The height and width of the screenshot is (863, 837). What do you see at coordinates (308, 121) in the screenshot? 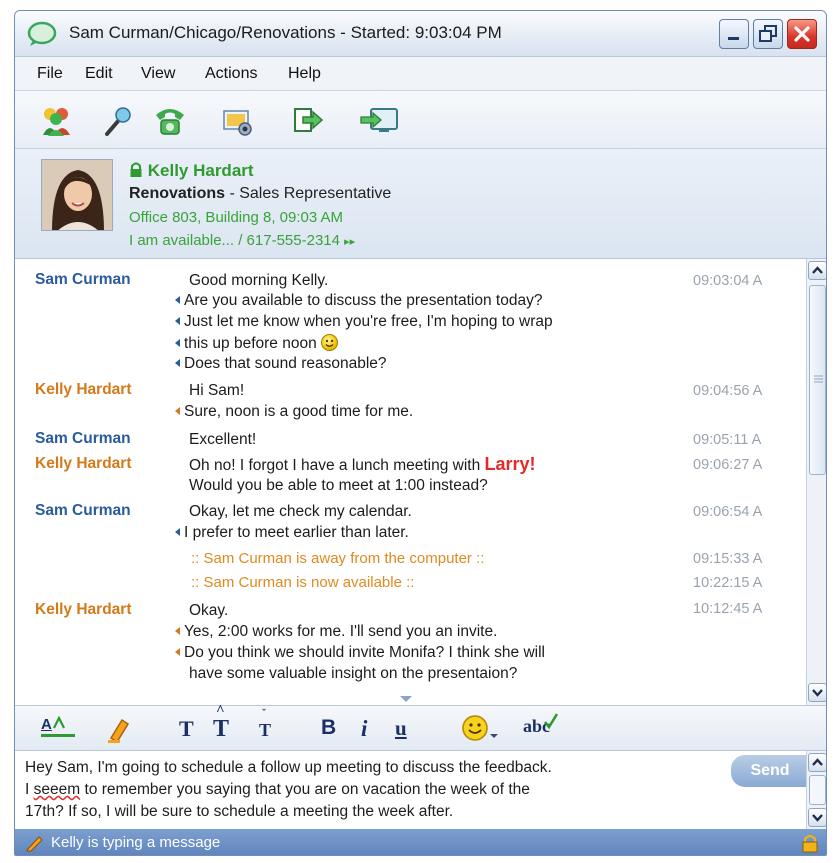
I see `transfer-icon` at bounding box center [308, 121].